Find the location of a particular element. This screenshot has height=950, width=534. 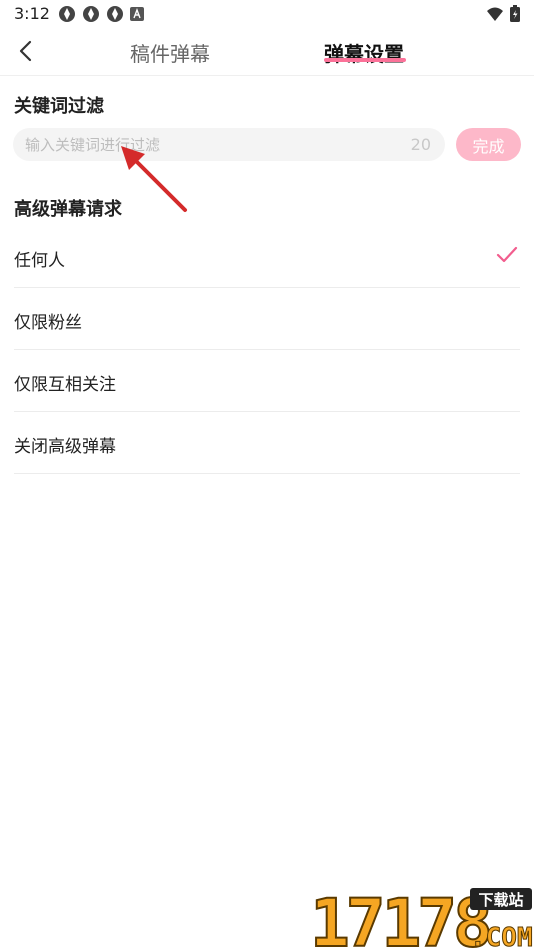

active-tab-indicator is located at coordinates (365, 60).